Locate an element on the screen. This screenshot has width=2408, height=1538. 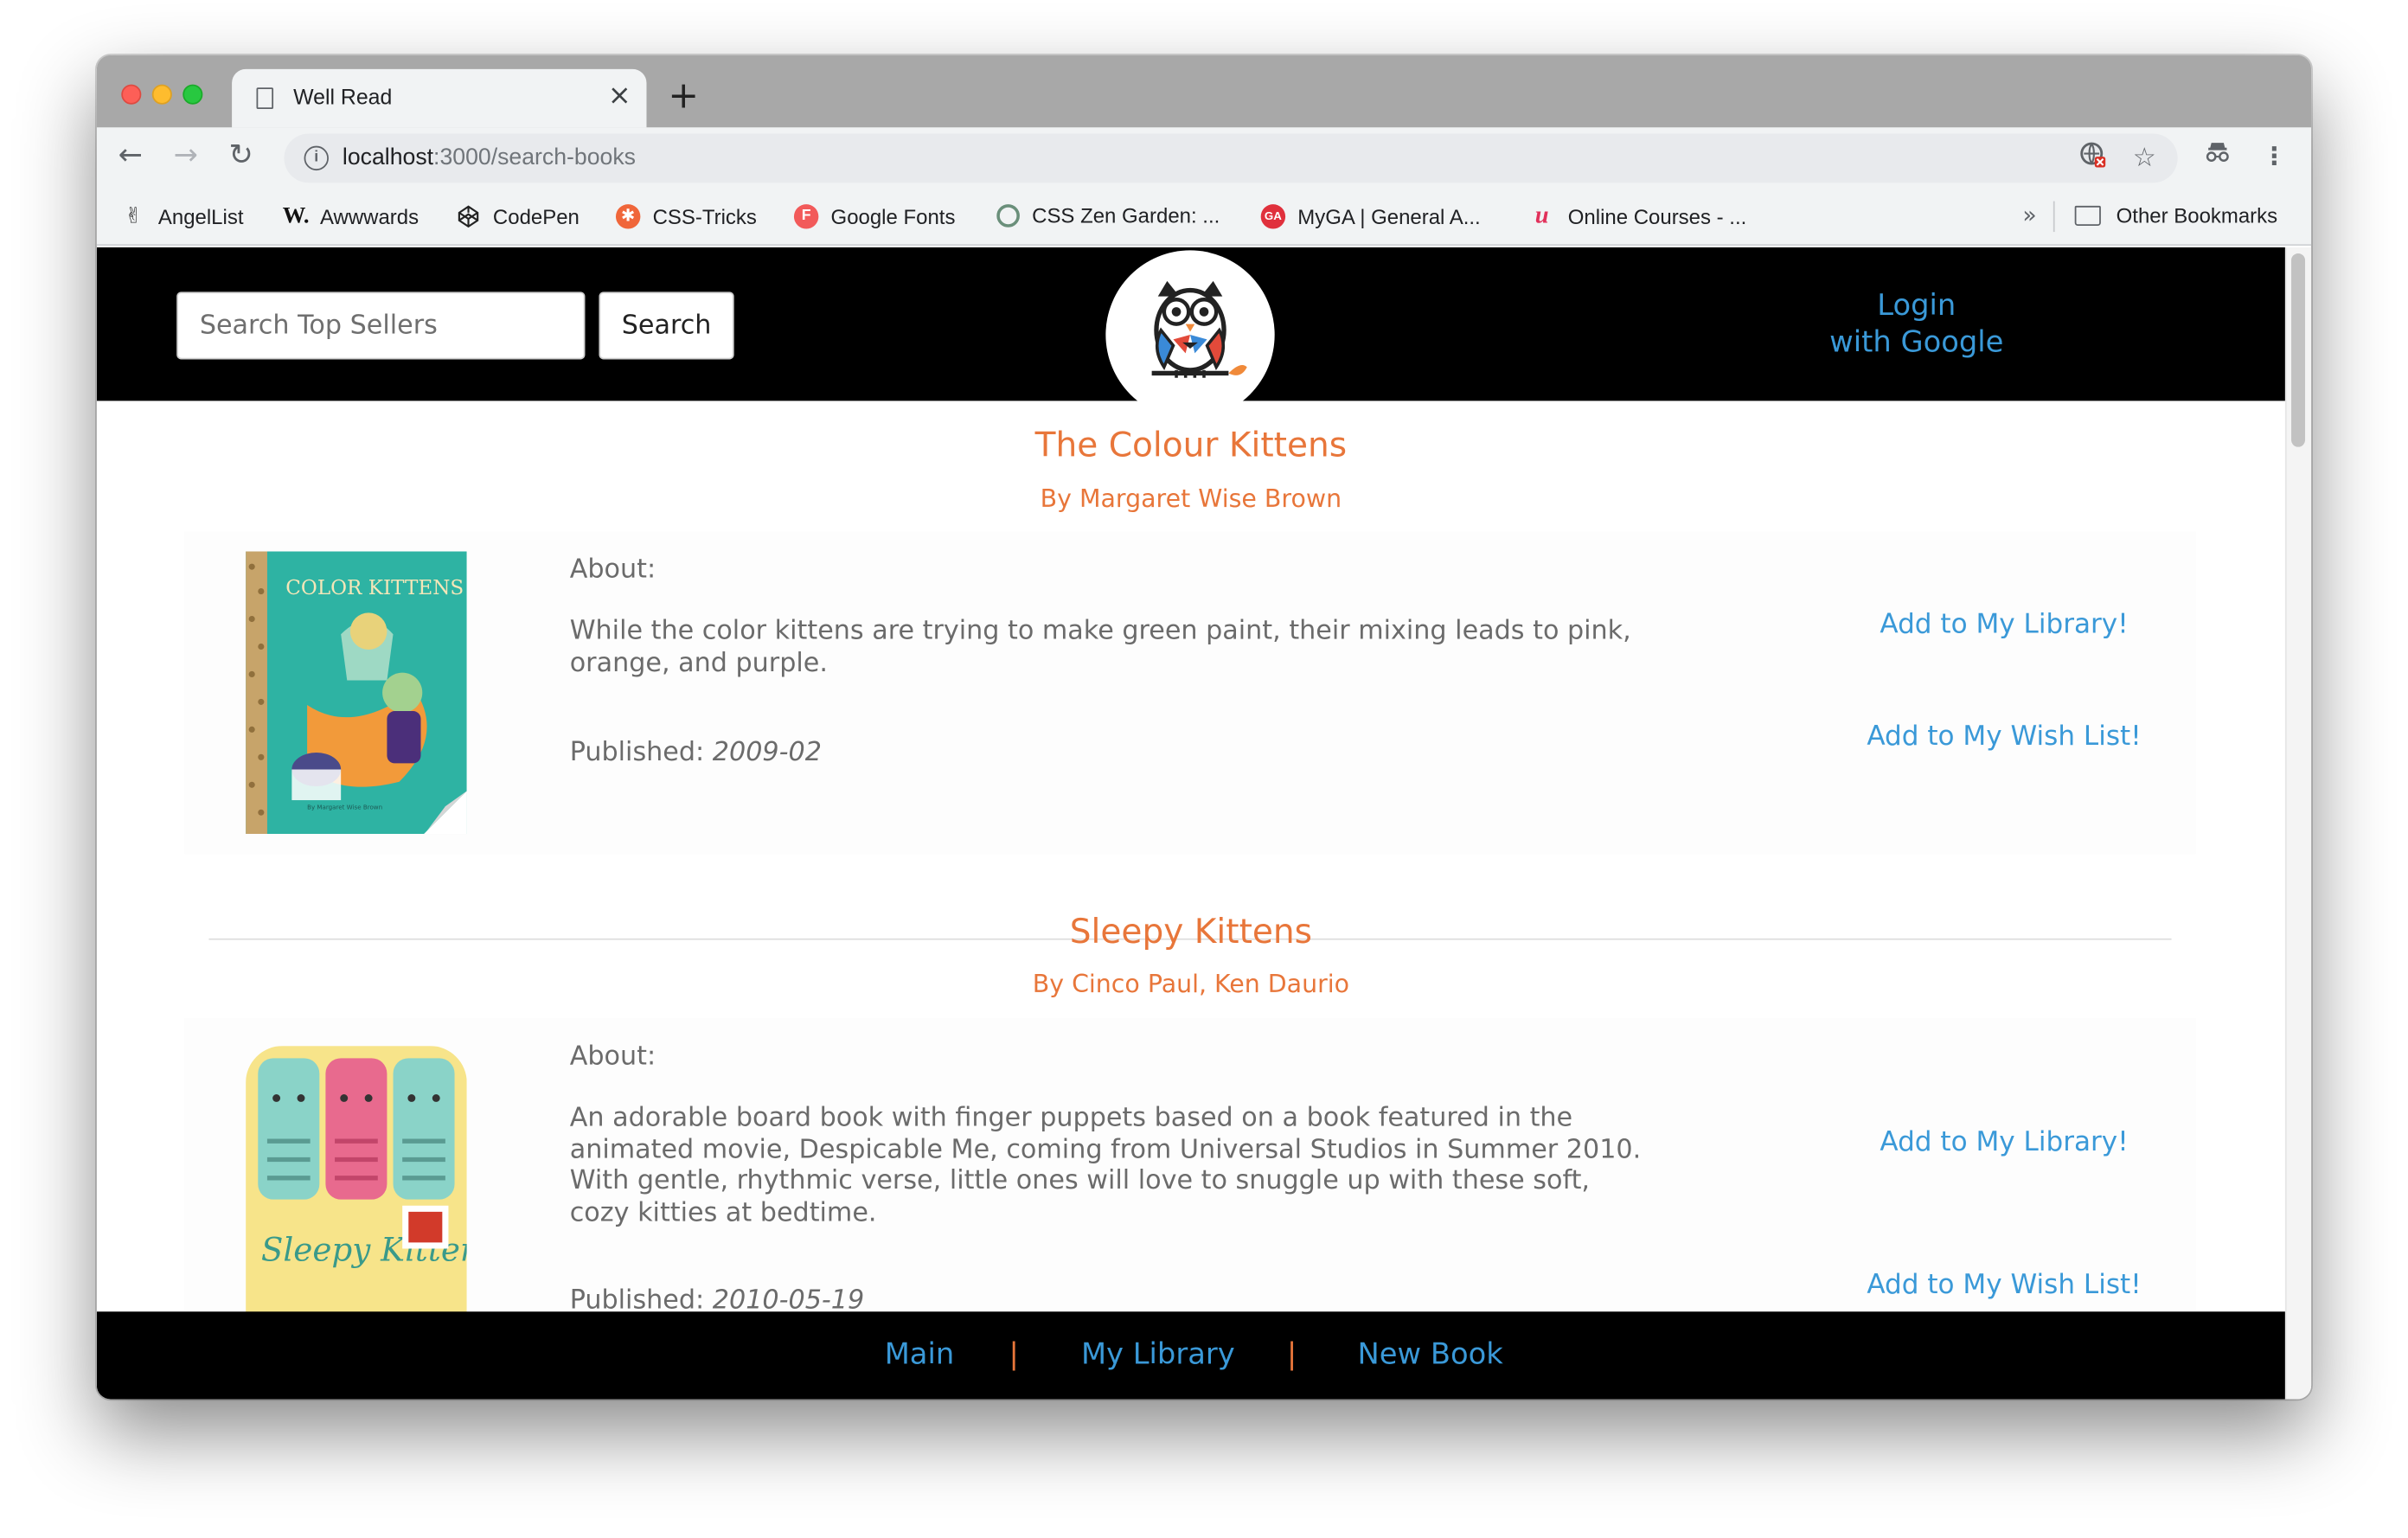
page-icon is located at coordinates (265, 99).